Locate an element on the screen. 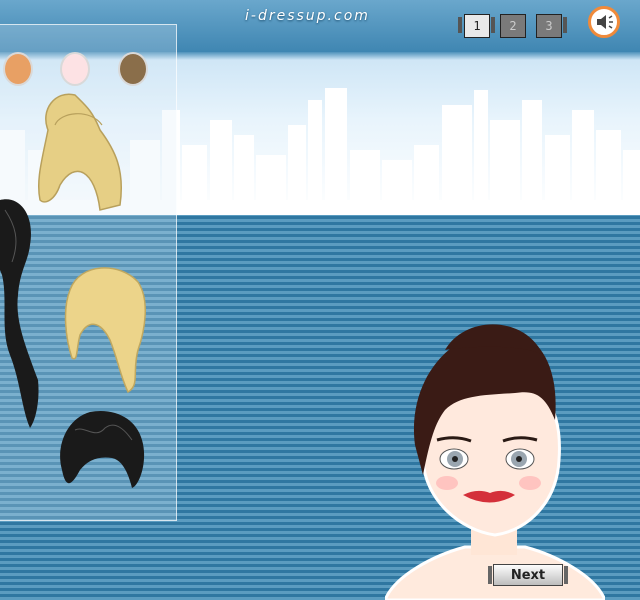  step-1-button: 1 is located at coordinates (477, 26).